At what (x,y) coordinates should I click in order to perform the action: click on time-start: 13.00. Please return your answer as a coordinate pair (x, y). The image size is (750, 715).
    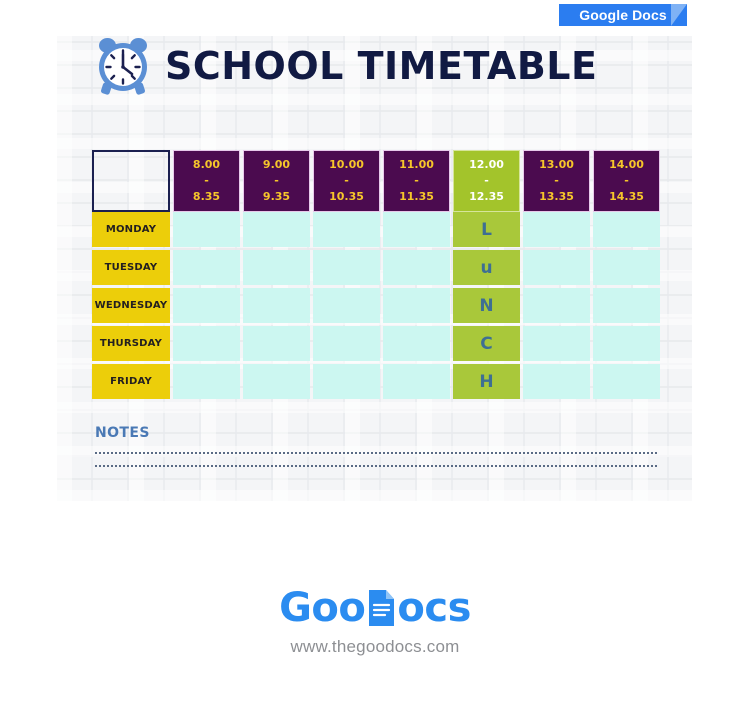
    Looking at the image, I should click on (556, 165).